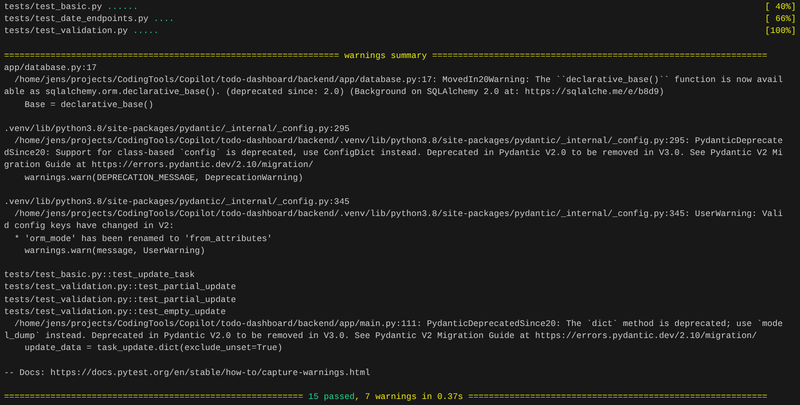  Describe the element at coordinates (177, 129) in the screenshot. I see `log-line: .venv/lib/python3.8/site-packages/pydantic/_internal/_config.py:295` at that location.